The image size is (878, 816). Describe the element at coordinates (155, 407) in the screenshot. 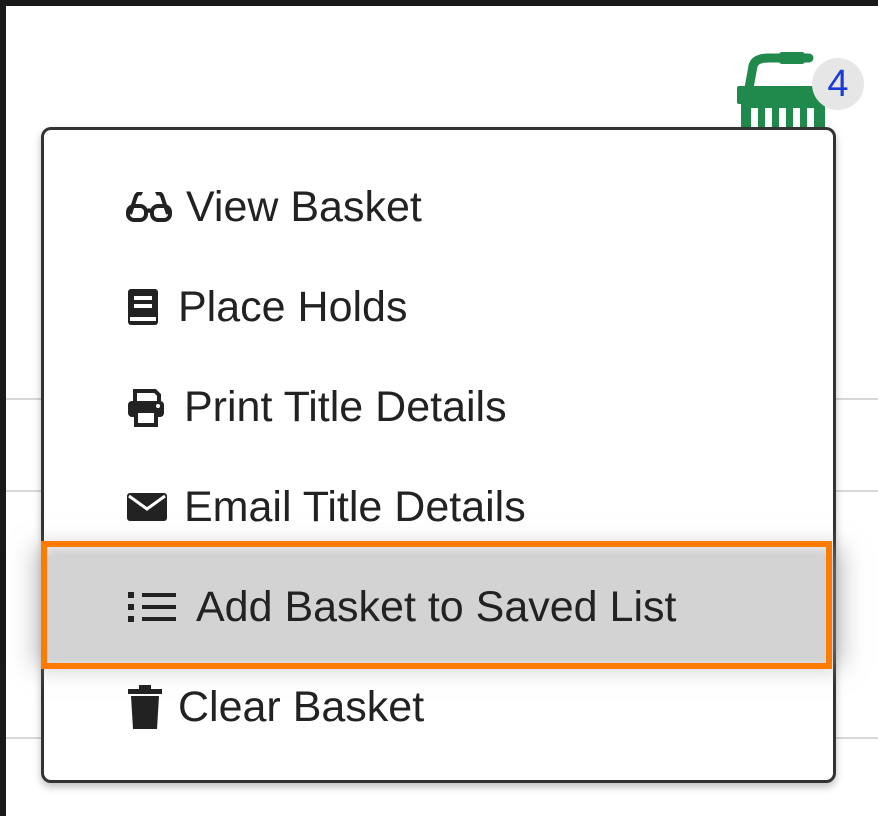

I see `print-icon` at that location.